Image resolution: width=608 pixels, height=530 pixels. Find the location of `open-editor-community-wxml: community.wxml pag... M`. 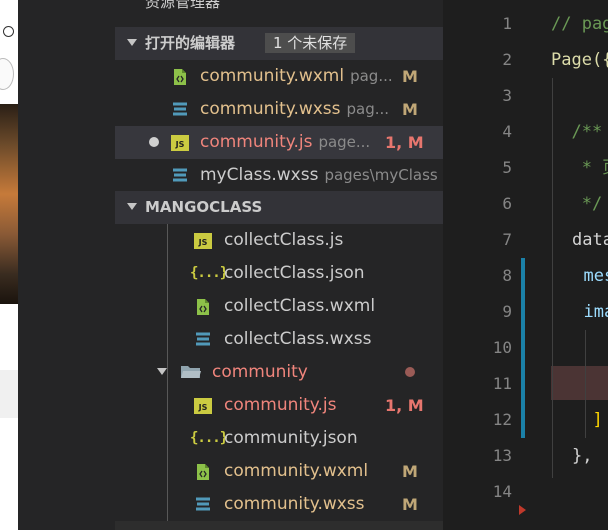

open-editor-community-wxml: community.wxml pag... M is located at coordinates (279, 76).